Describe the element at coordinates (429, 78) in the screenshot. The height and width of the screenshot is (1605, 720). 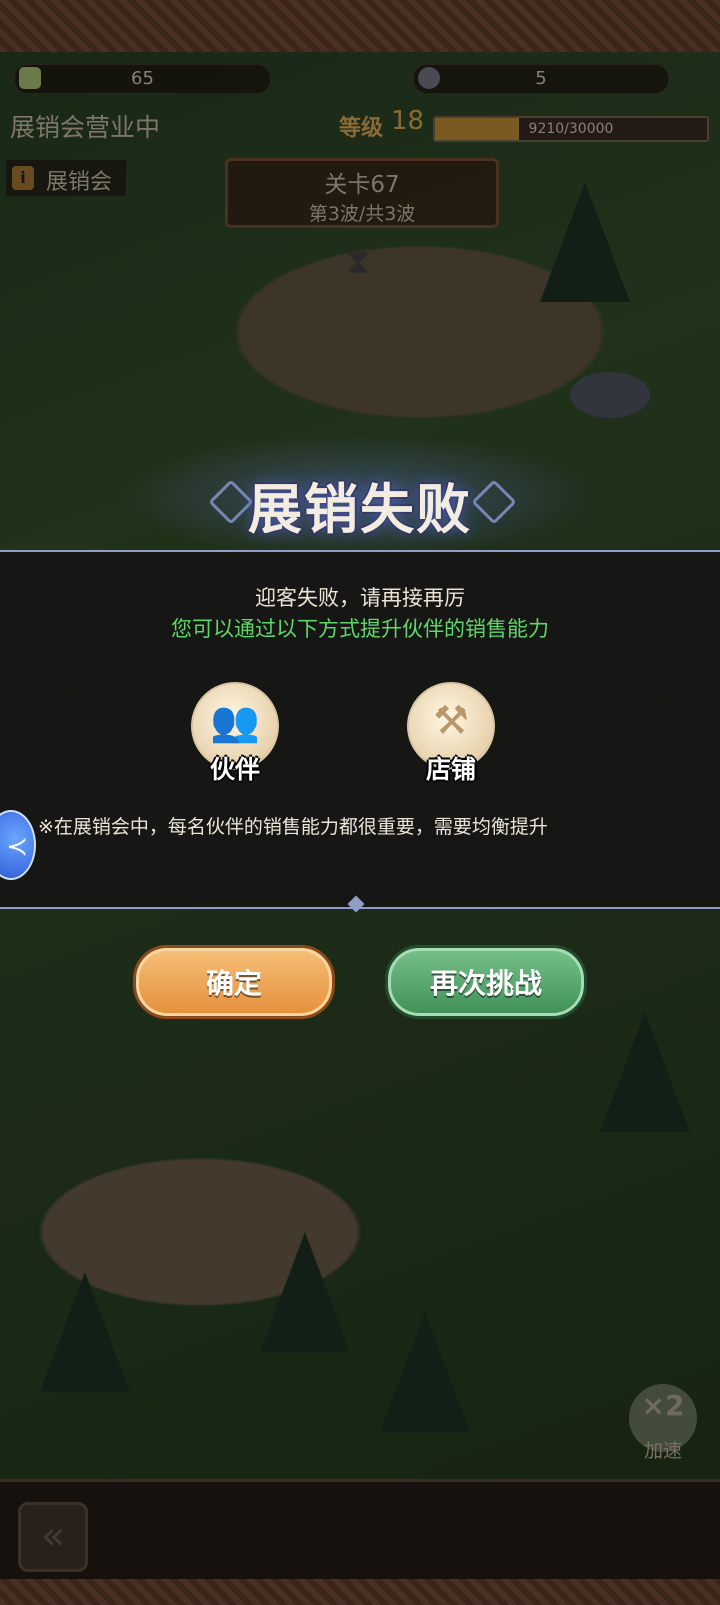
I see `gem-icon` at that location.